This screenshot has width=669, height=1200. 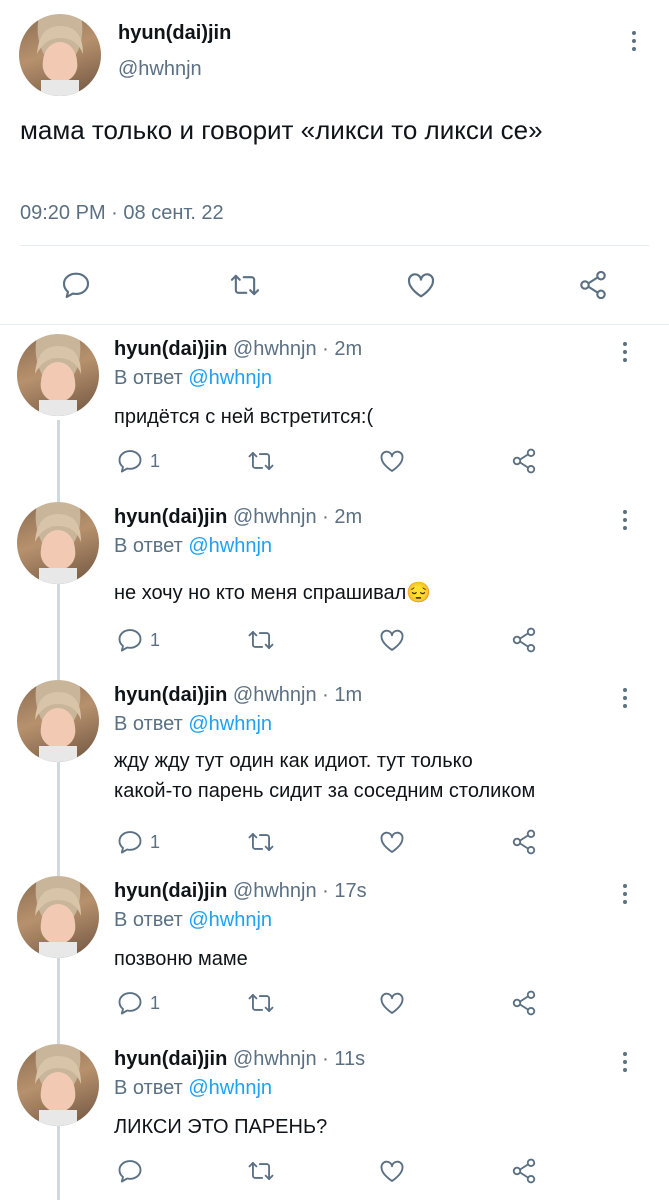 What do you see at coordinates (334, 245) in the screenshot?
I see `separator-line` at bounding box center [334, 245].